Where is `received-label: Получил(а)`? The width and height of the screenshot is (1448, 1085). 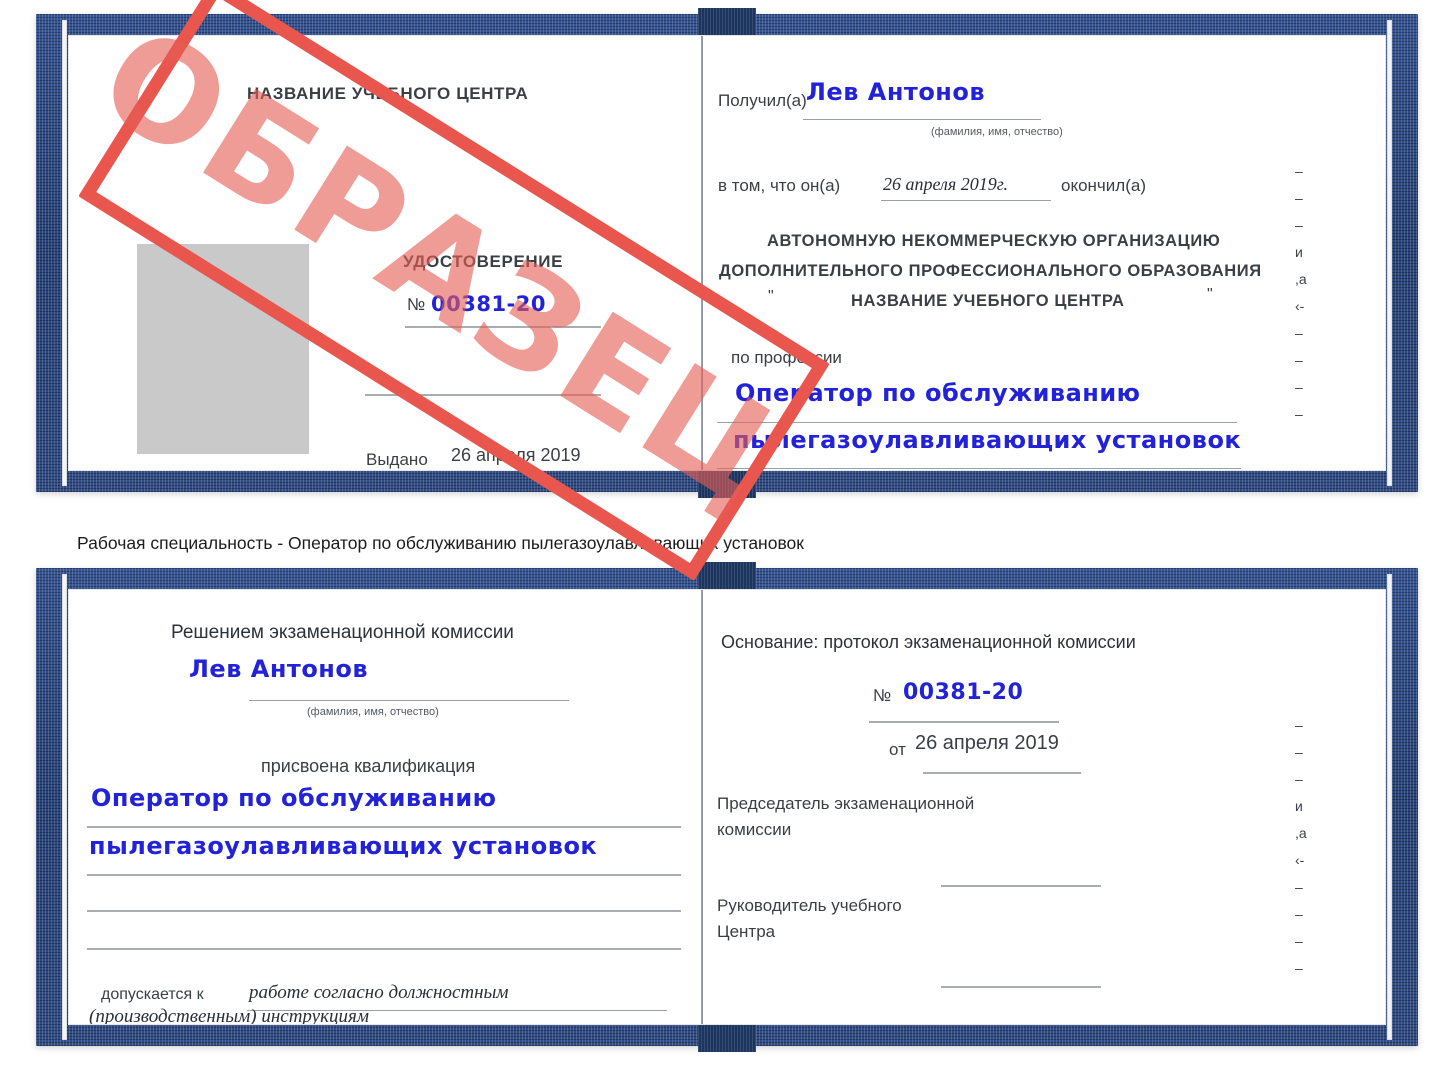
received-label: Получил(а) is located at coordinates (762, 100).